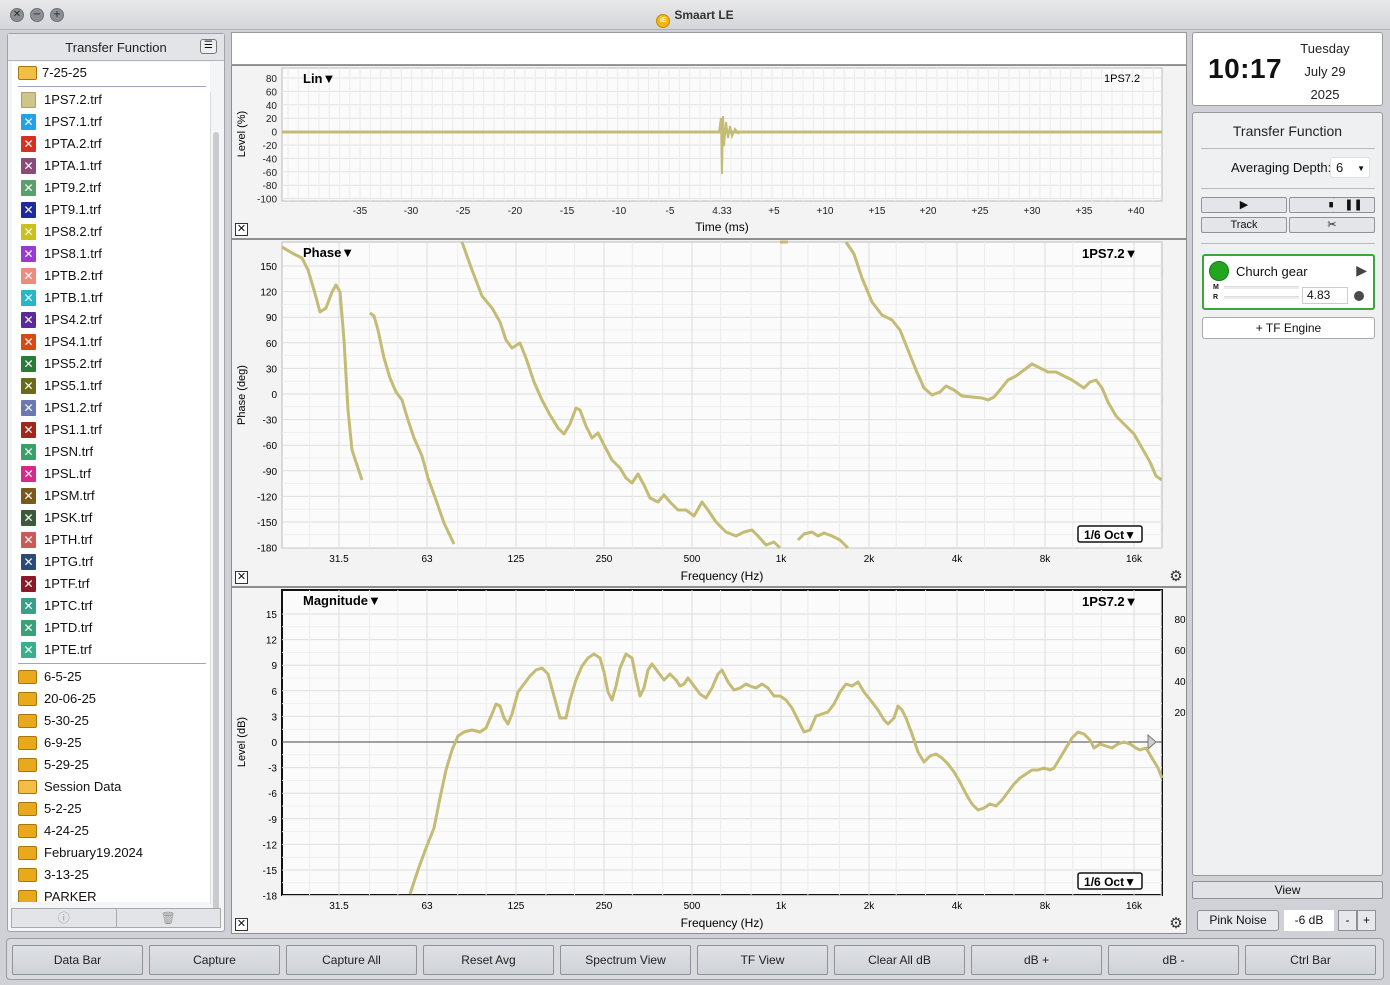  What do you see at coordinates (111, 188) in the screenshot?
I see `file-item: ✕ 1PT9.2.trf` at bounding box center [111, 188].